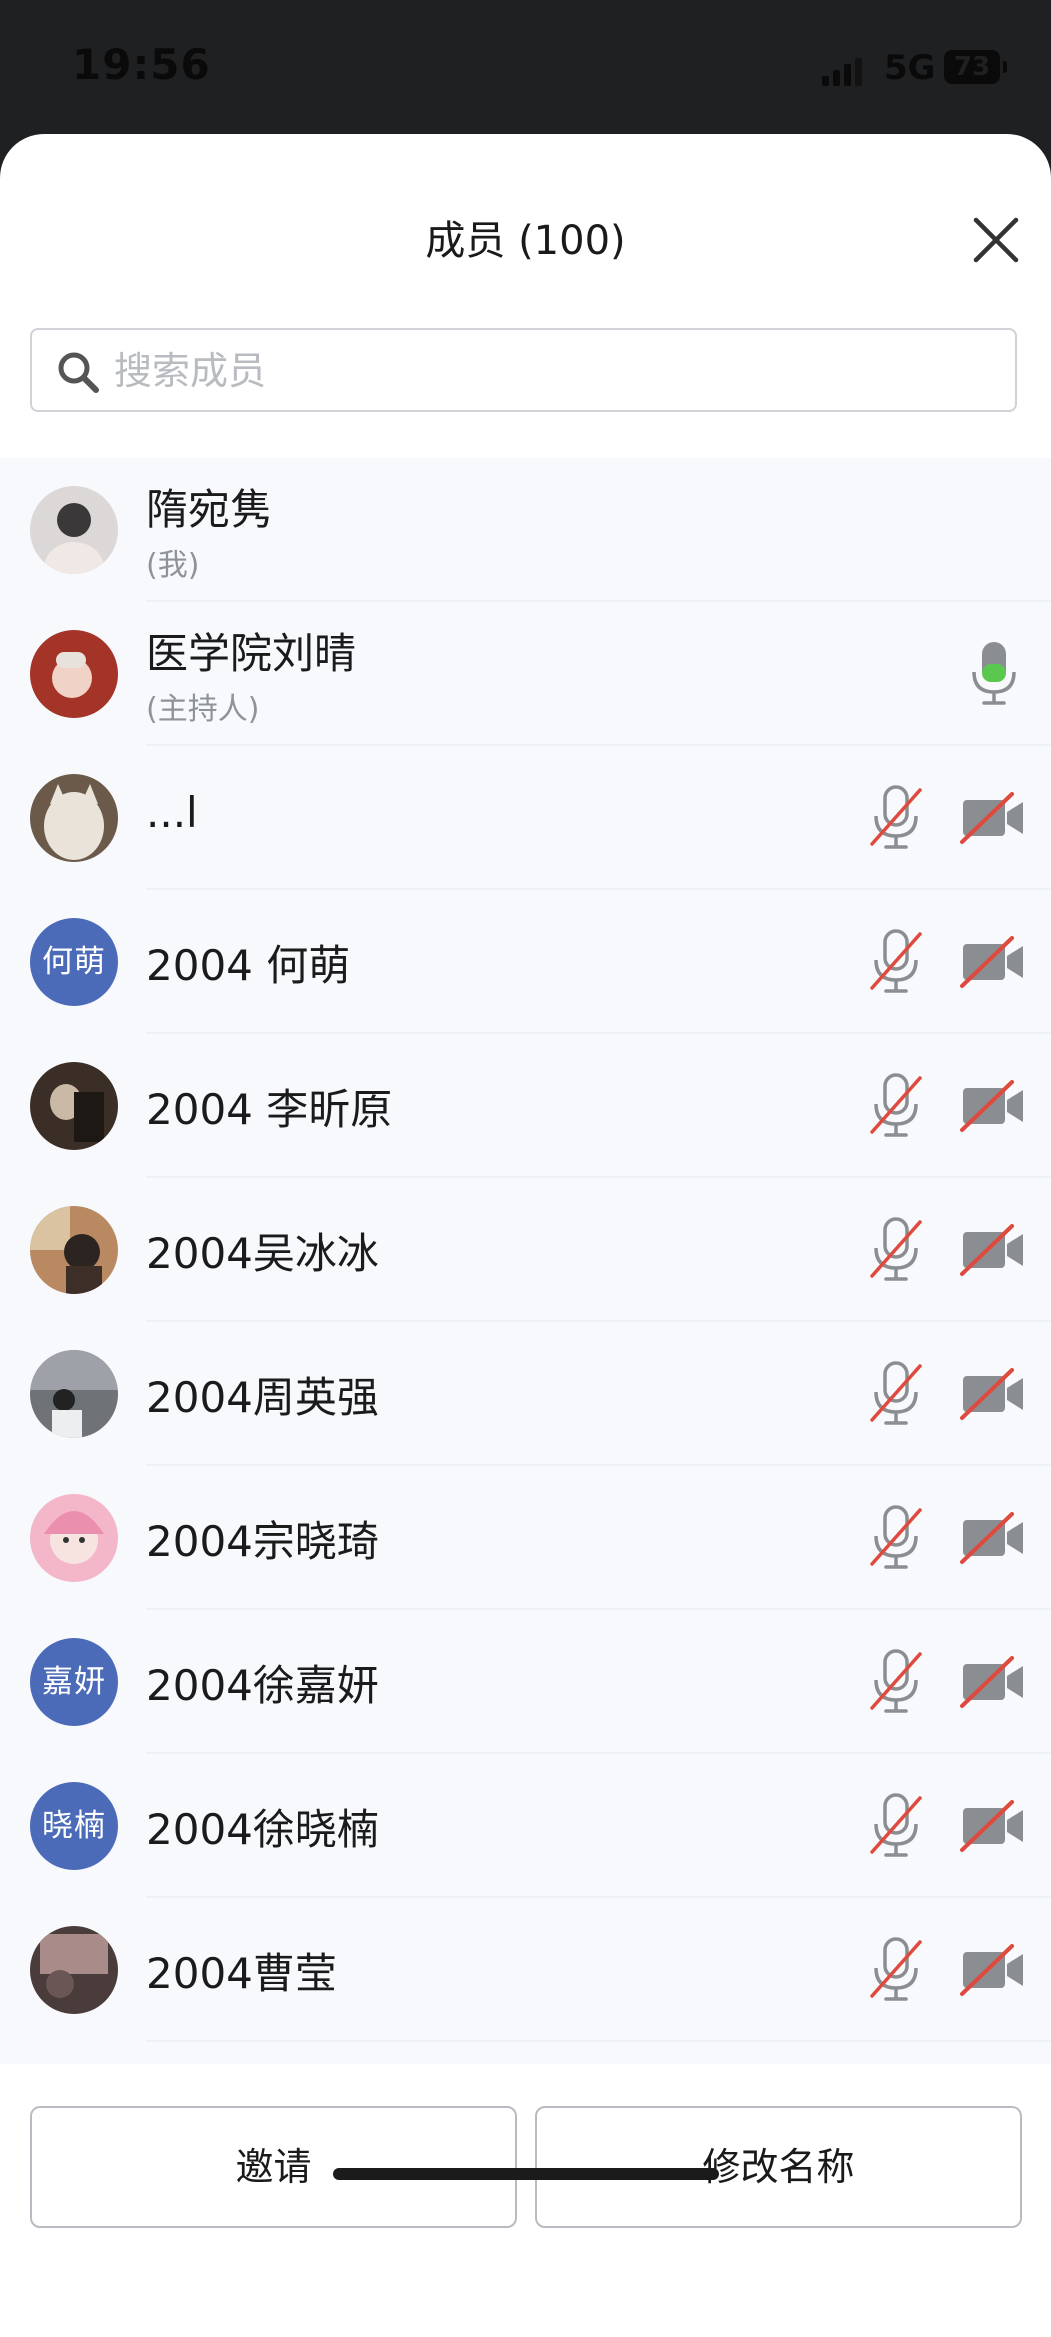 This screenshot has width=1051, height=2337. Describe the element at coordinates (525, 1682) in the screenshot. I see `list-item: 嘉妍 2004徐嘉妍` at that location.